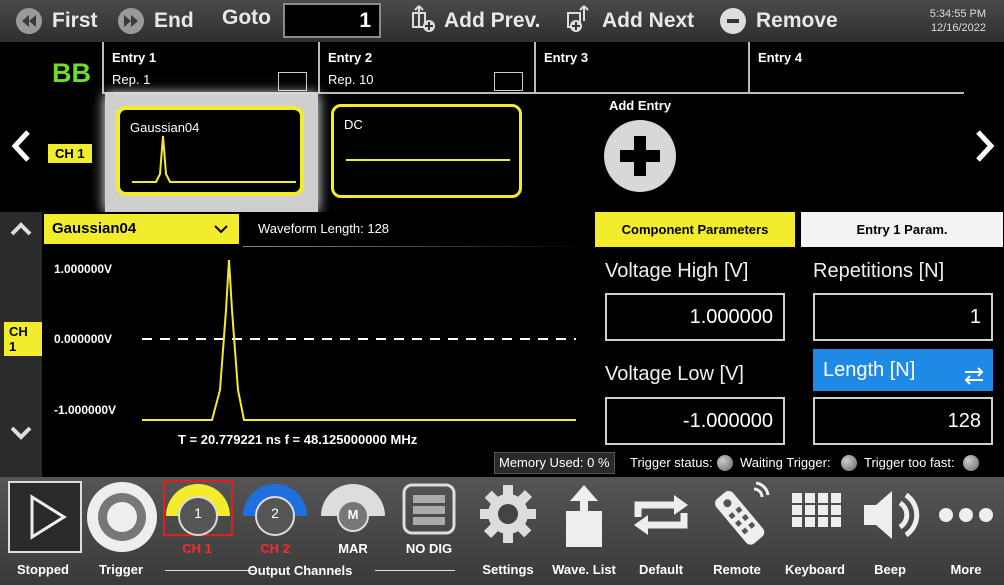 Image resolution: width=1004 pixels, height=585 pixels. Describe the element at coordinates (423, 21) in the screenshot. I see `insert-before-icon` at that location.